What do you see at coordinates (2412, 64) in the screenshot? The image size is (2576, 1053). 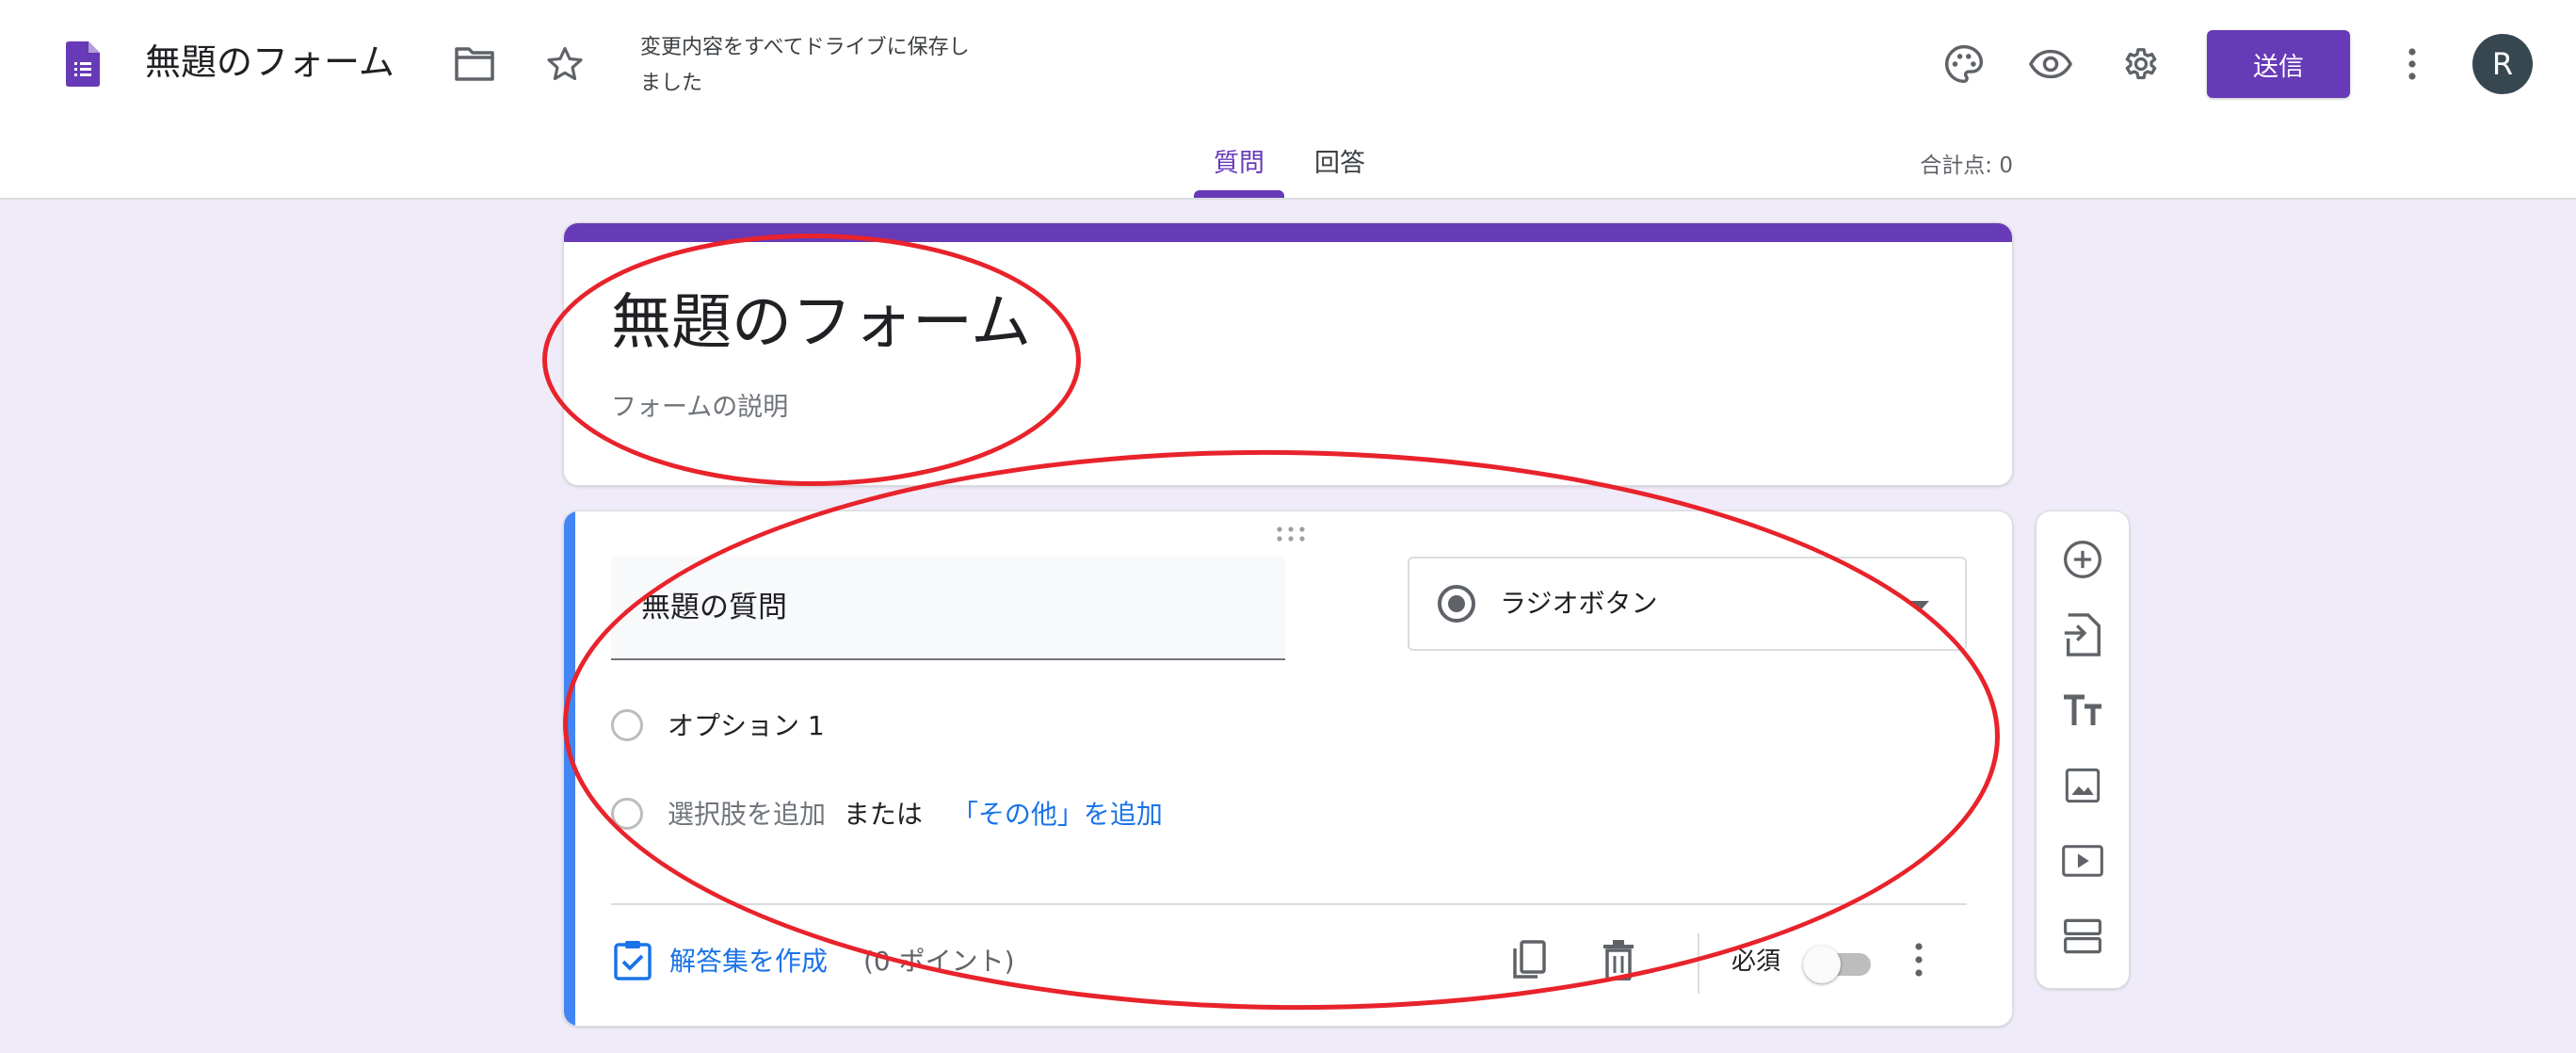 I see `more-vert-icon` at bounding box center [2412, 64].